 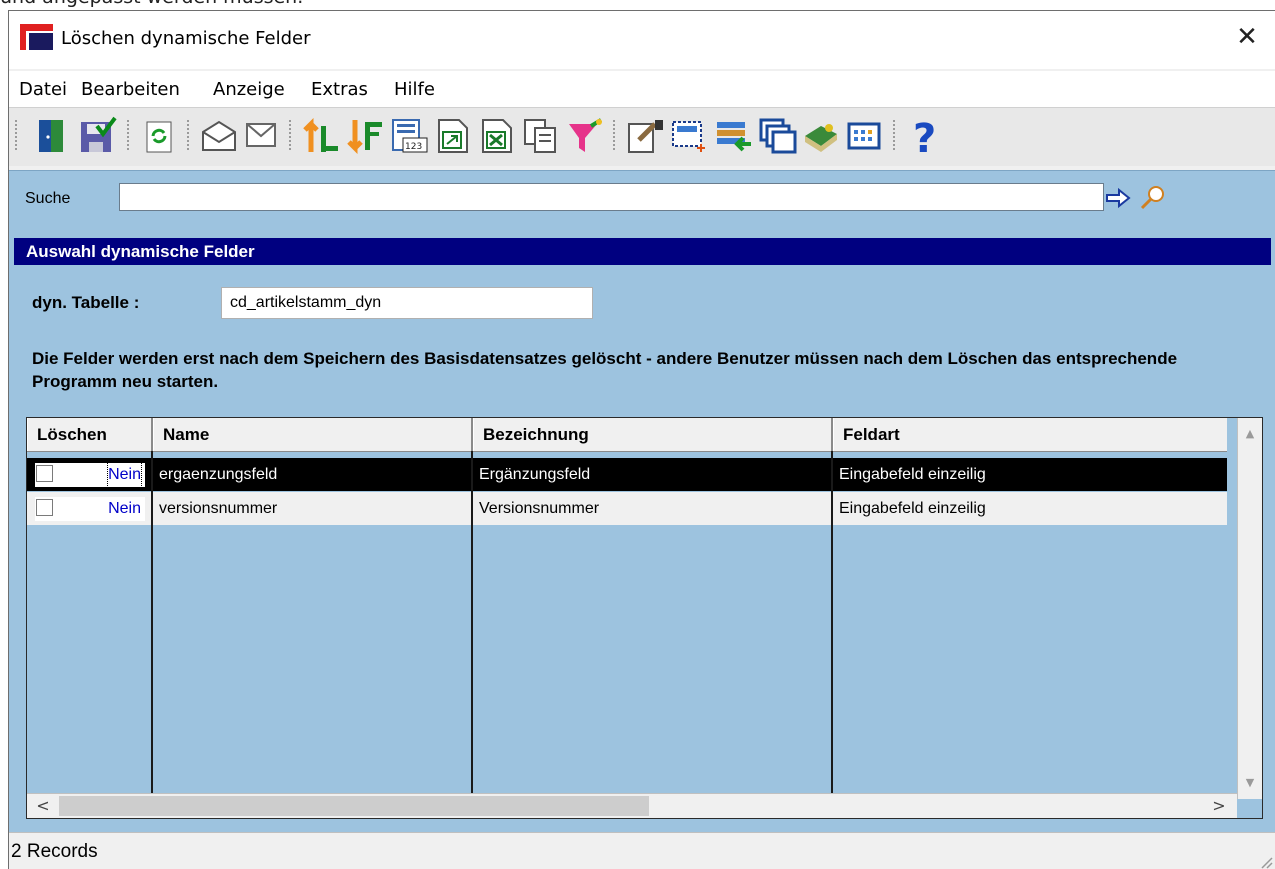 What do you see at coordinates (90, 434) in the screenshot?
I see `column-header-loeschen: Löschen` at bounding box center [90, 434].